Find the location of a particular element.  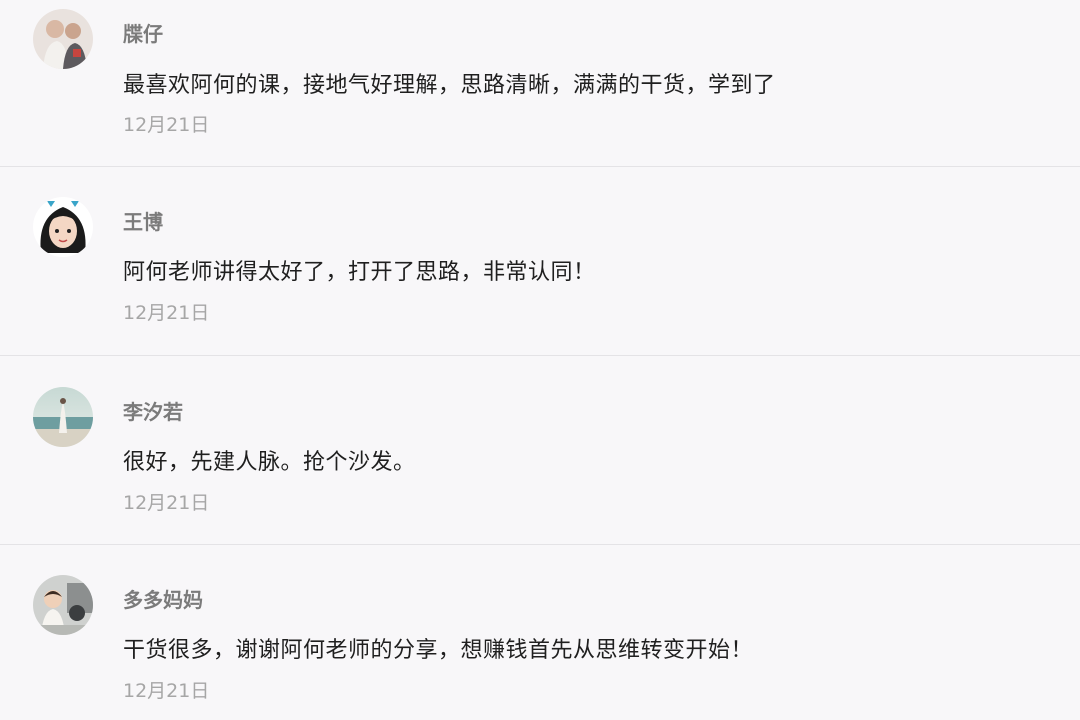

comment-content: 很好，先建人脉。抢个沙发。 is located at coordinates (269, 462).